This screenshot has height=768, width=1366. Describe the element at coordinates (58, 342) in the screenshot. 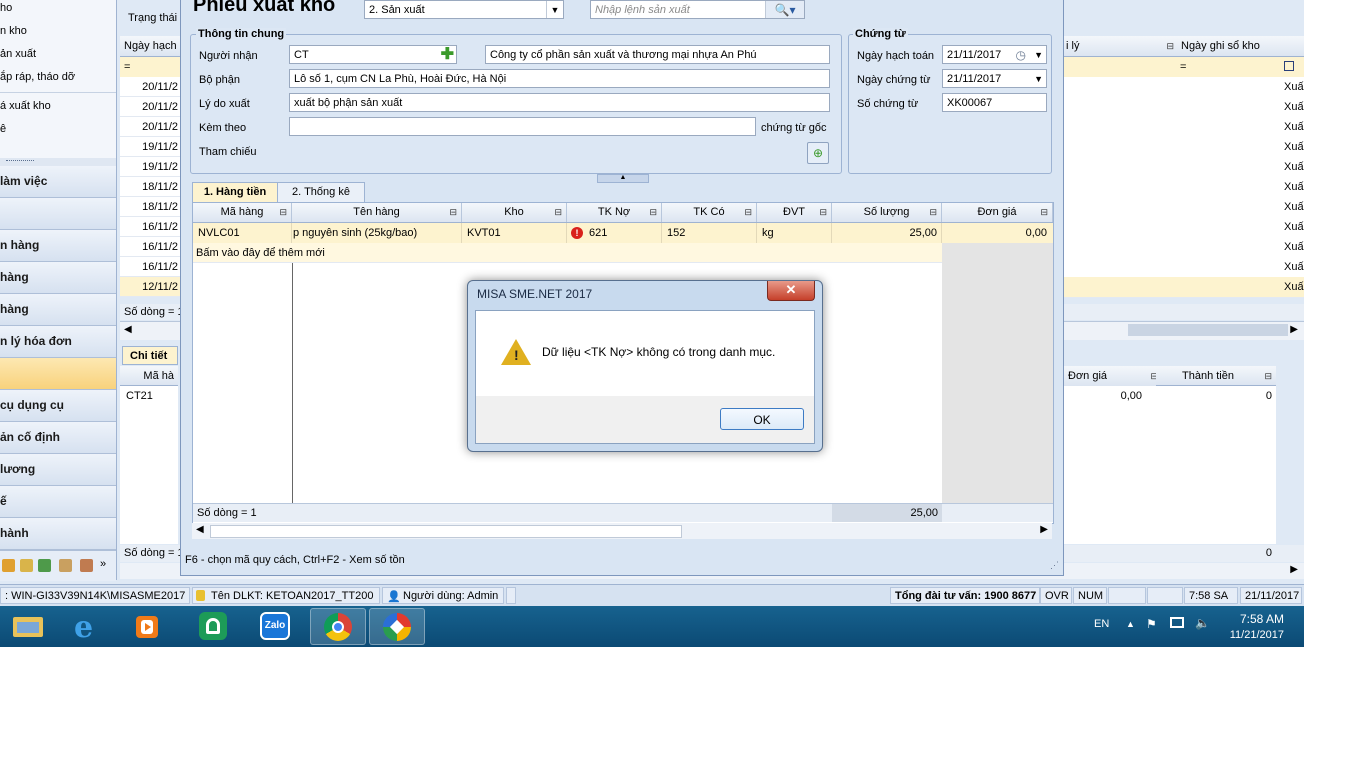

I see `nav-main-item: n lý hóa đơn` at that location.